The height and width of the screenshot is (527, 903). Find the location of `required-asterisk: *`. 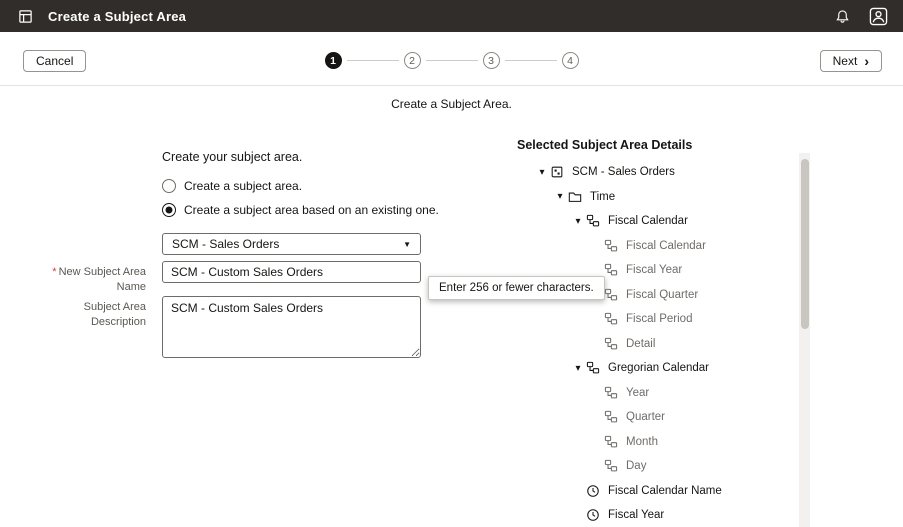

required-asterisk: * is located at coordinates (54, 272).